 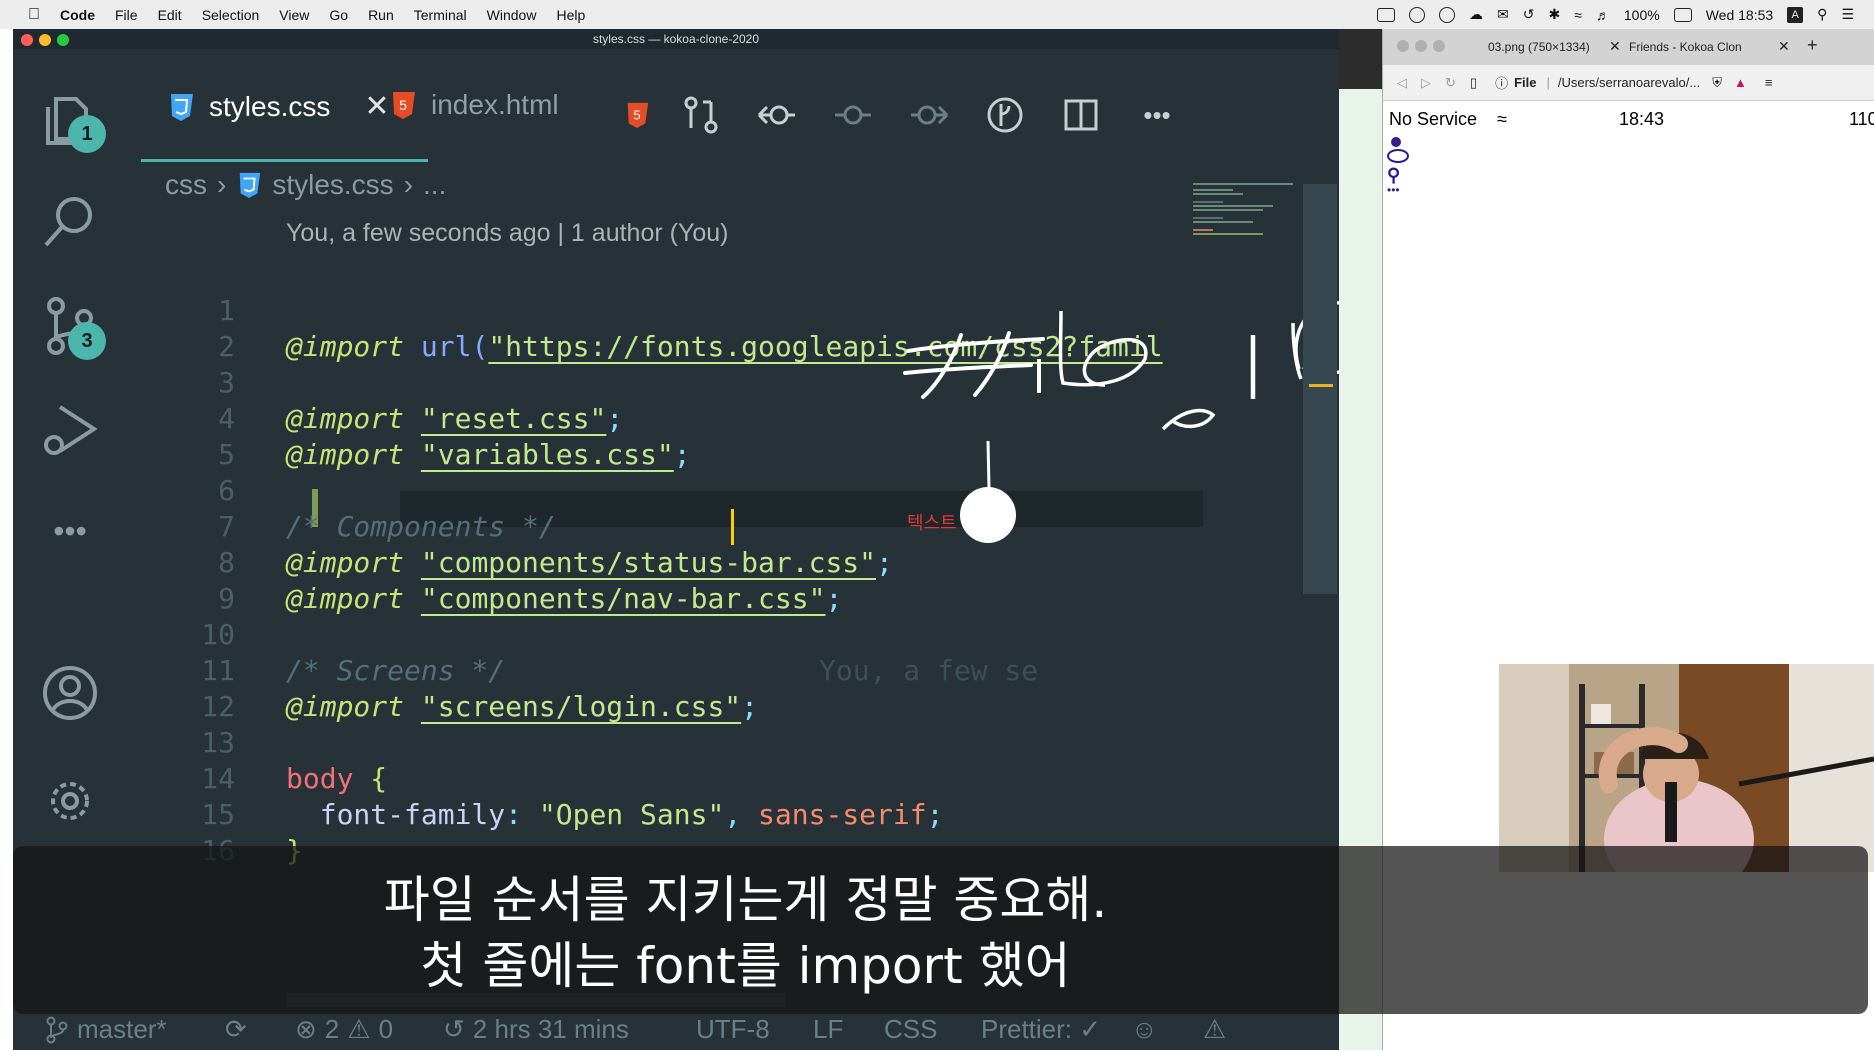 I want to click on tab-styles-css: styles.css ✕, so click(x=278, y=106).